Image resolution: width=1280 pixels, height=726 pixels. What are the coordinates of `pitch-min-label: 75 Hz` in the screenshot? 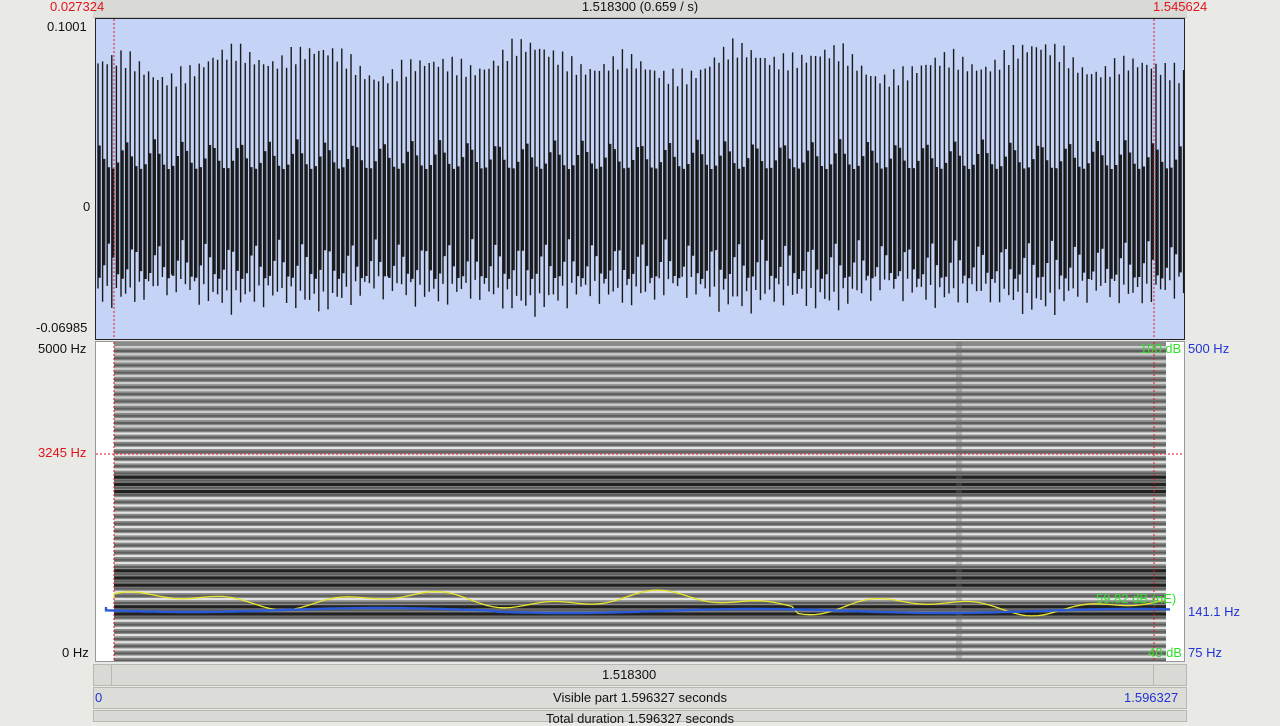 It's located at (1205, 652).